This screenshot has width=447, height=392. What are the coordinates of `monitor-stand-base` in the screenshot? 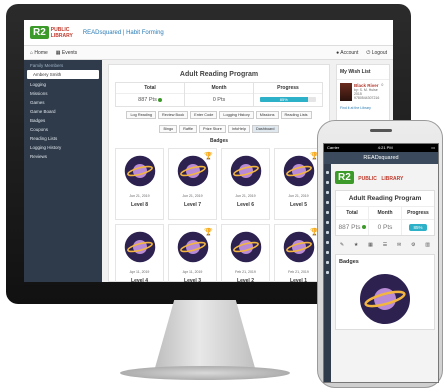 It's located at (205, 373).